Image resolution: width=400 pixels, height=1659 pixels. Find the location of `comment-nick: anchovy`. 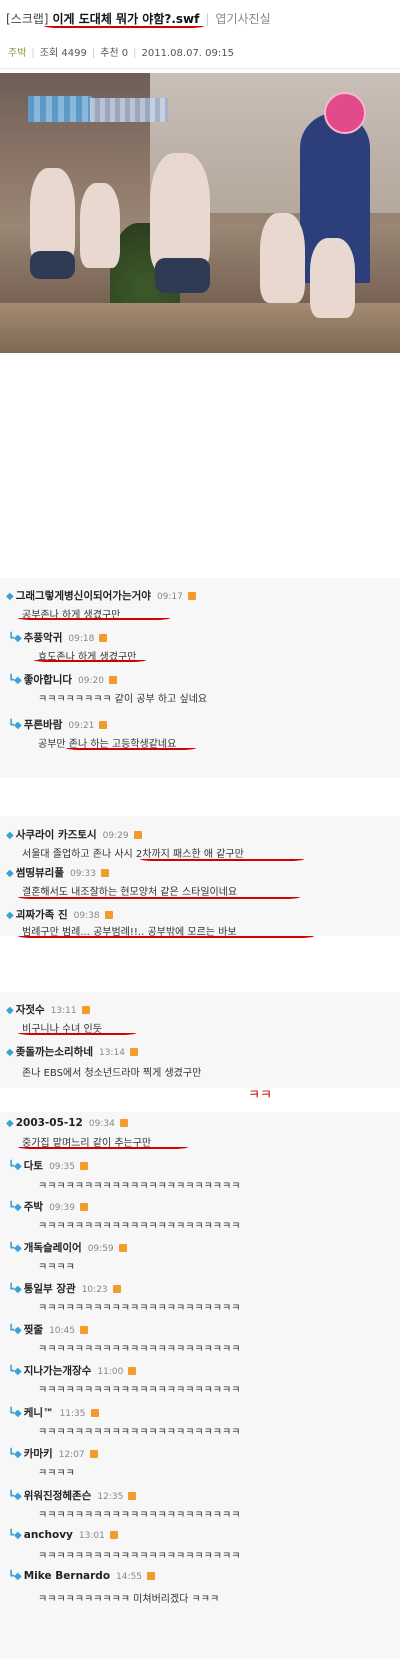

comment-nick: anchovy is located at coordinates (48, 1535).